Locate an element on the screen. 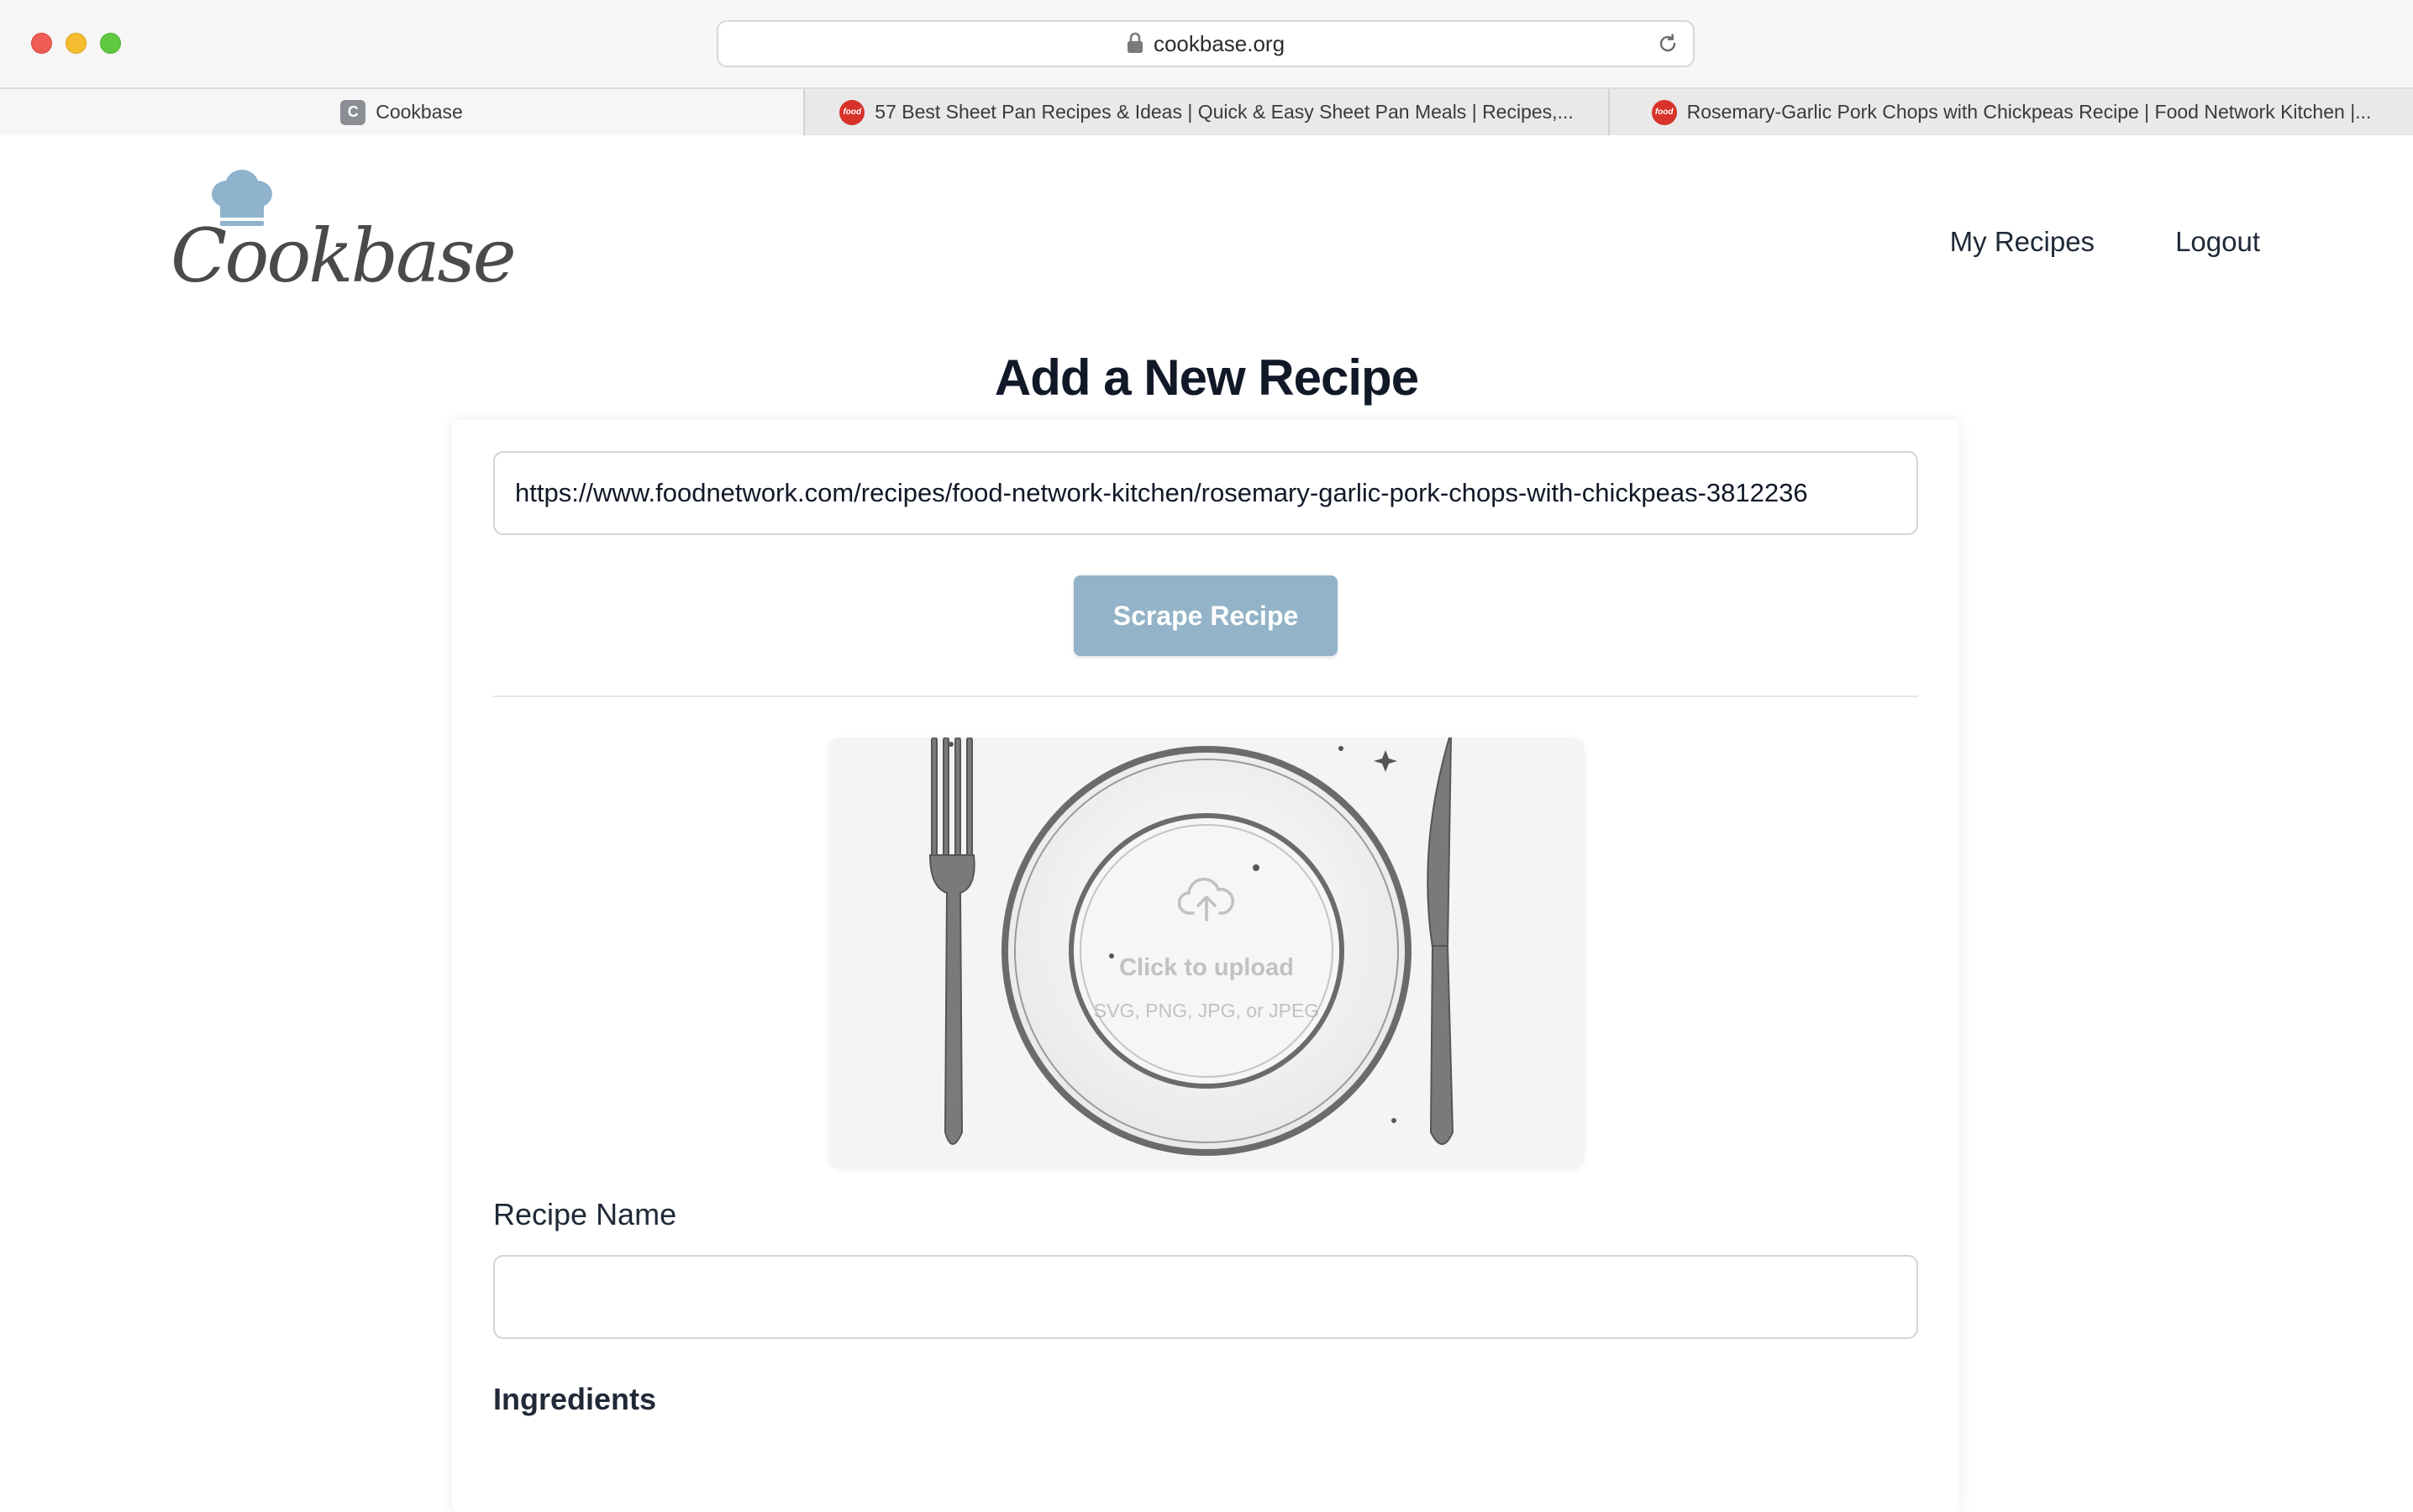 This screenshot has width=2413, height=1512. divider is located at coordinates (1205, 696).